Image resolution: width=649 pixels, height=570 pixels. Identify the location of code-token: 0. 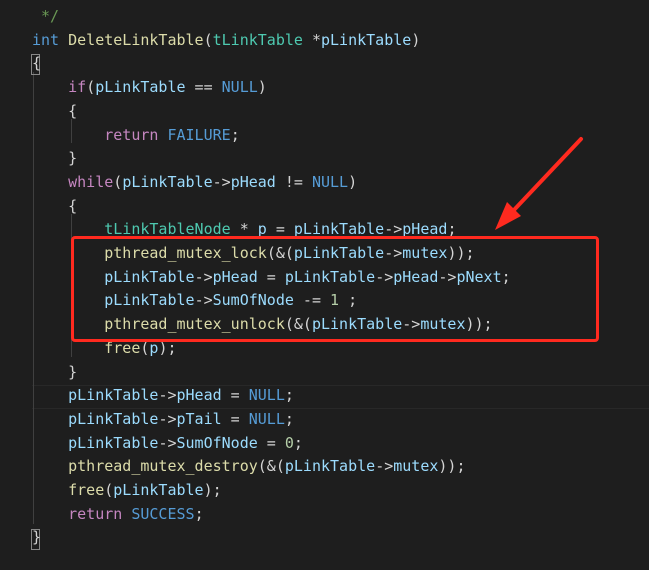
(289, 442).